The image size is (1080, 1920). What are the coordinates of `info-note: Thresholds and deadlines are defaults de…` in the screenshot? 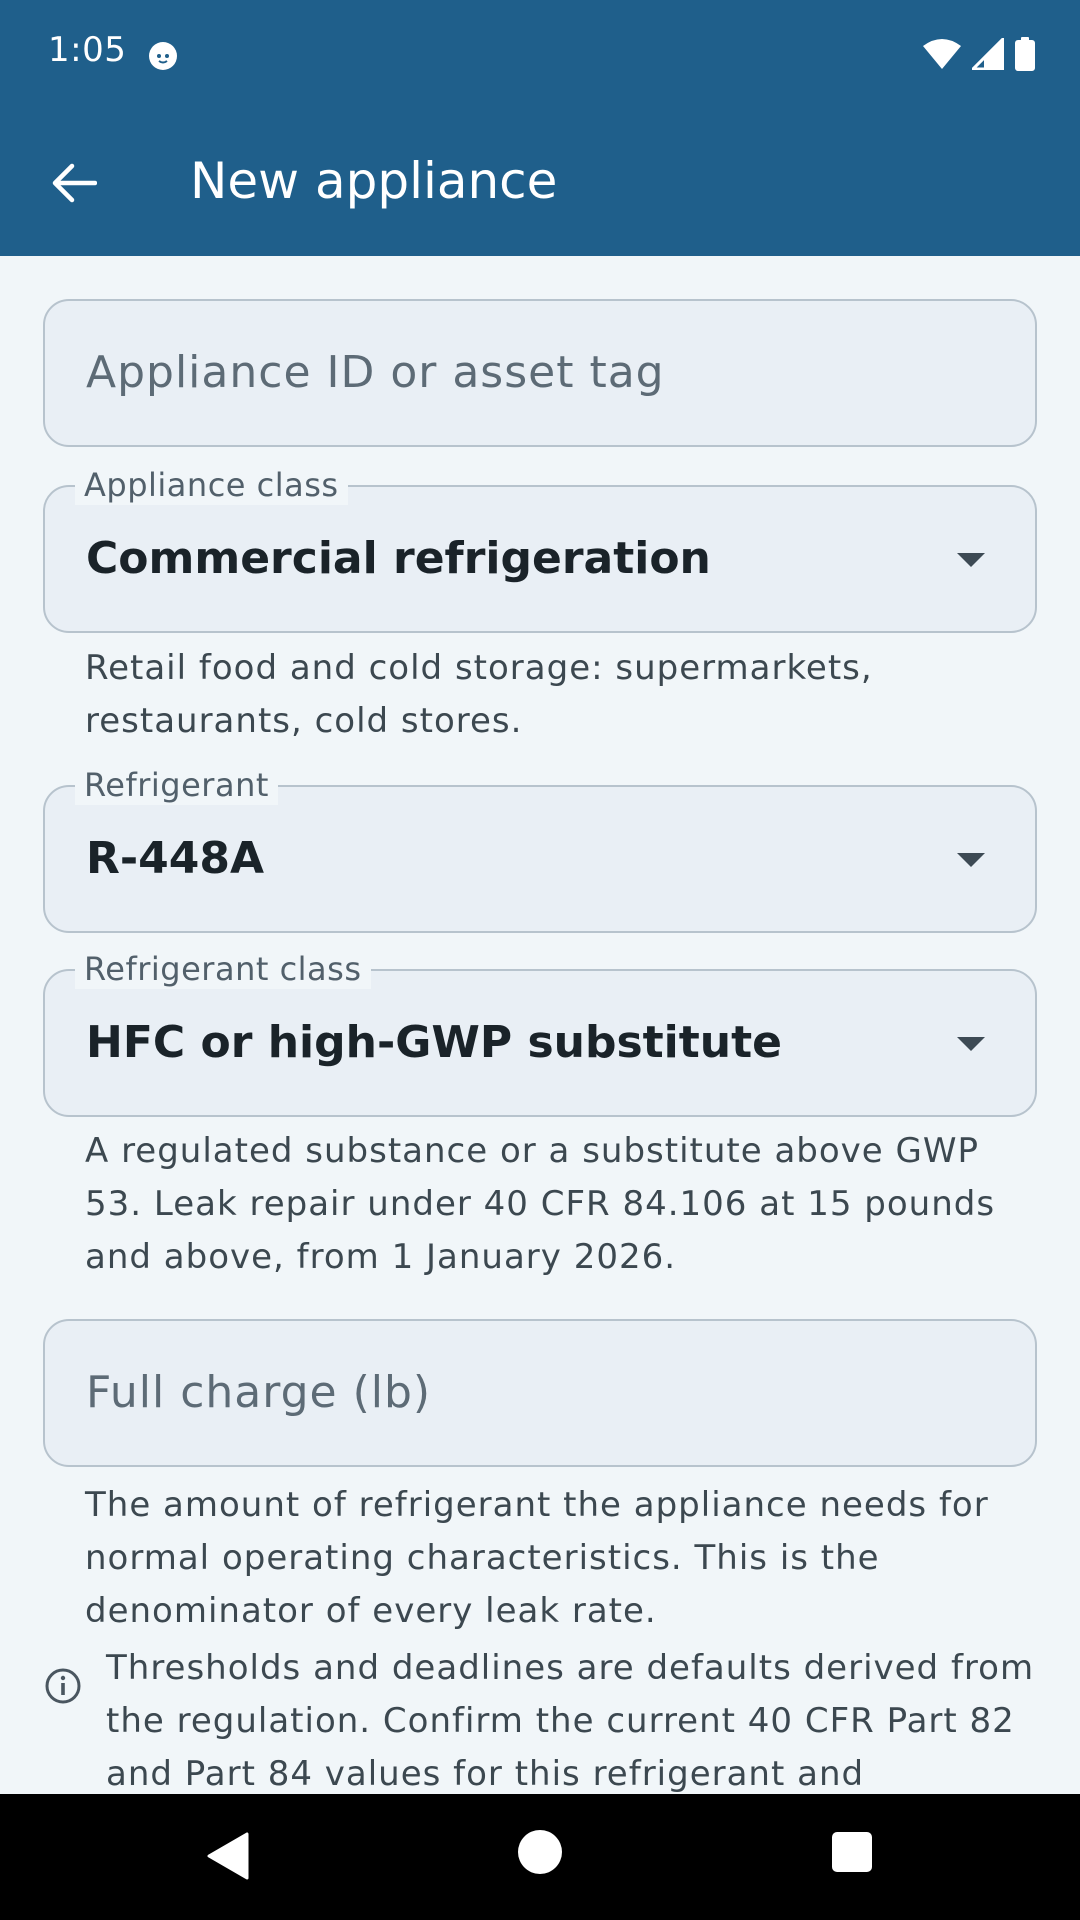 It's located at (570, 1721).